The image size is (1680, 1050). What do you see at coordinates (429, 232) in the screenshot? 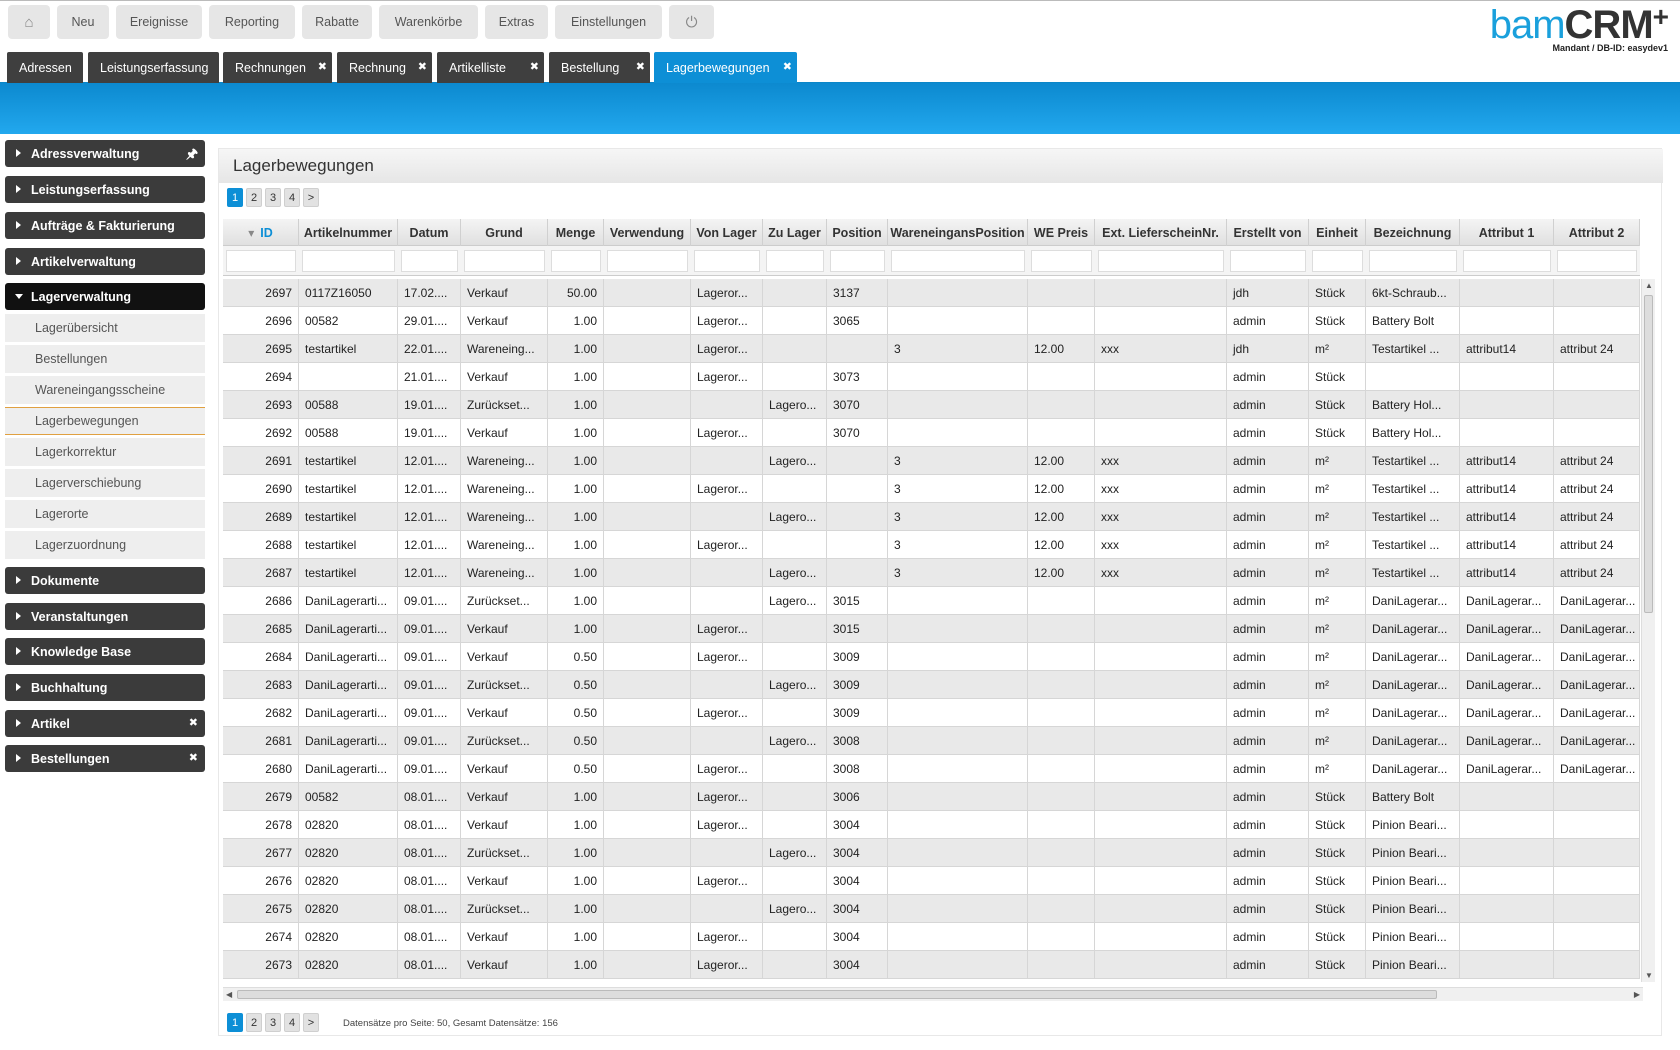
I see `column-header-datum: Datum` at bounding box center [429, 232].